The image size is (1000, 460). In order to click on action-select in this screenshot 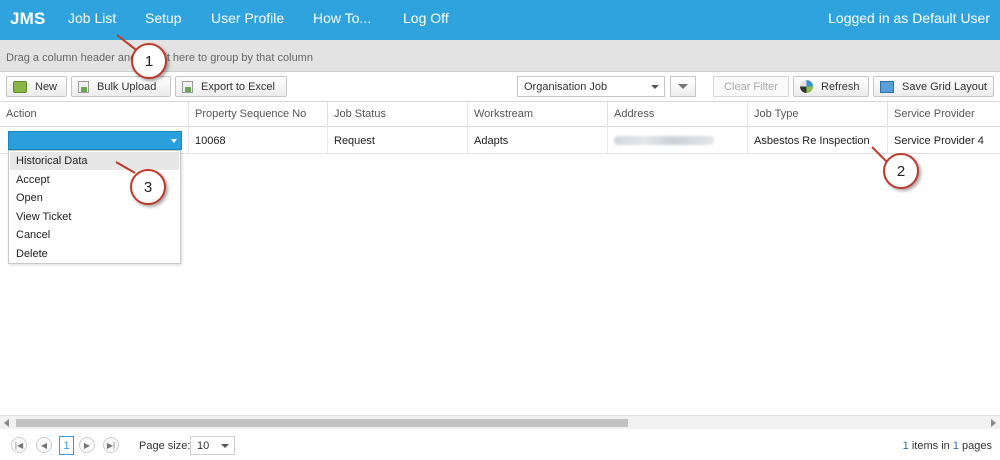, I will do `click(95, 140)`.